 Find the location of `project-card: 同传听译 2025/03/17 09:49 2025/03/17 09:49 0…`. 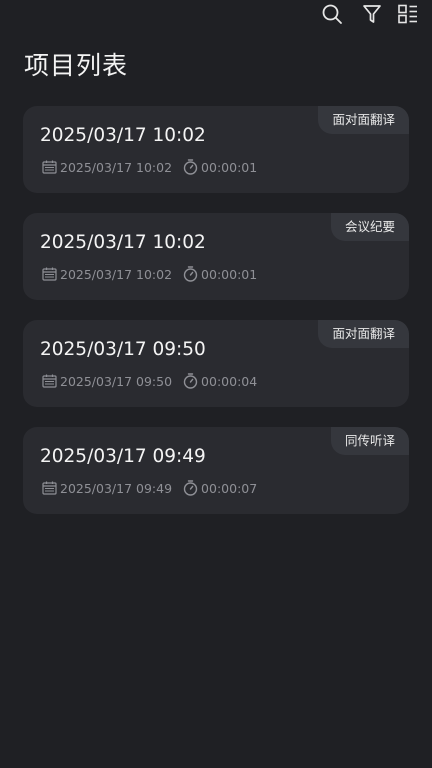

project-card: 同传听译 2025/03/17 09:49 2025/03/17 09:49 0… is located at coordinates (216, 470).